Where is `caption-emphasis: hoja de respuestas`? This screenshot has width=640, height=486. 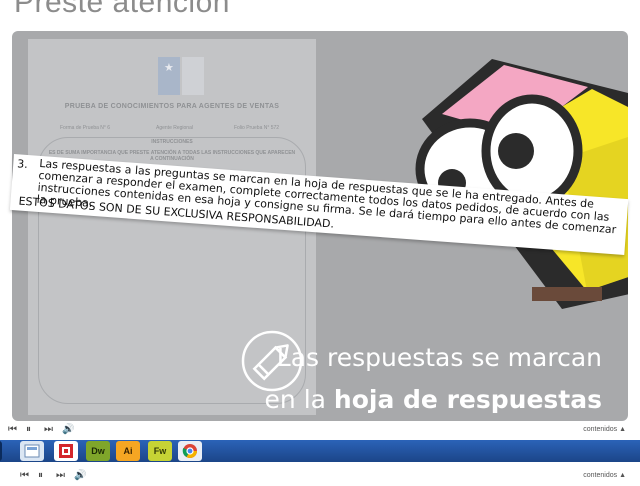
caption-emphasis: hoja de respuestas is located at coordinates (467, 399).